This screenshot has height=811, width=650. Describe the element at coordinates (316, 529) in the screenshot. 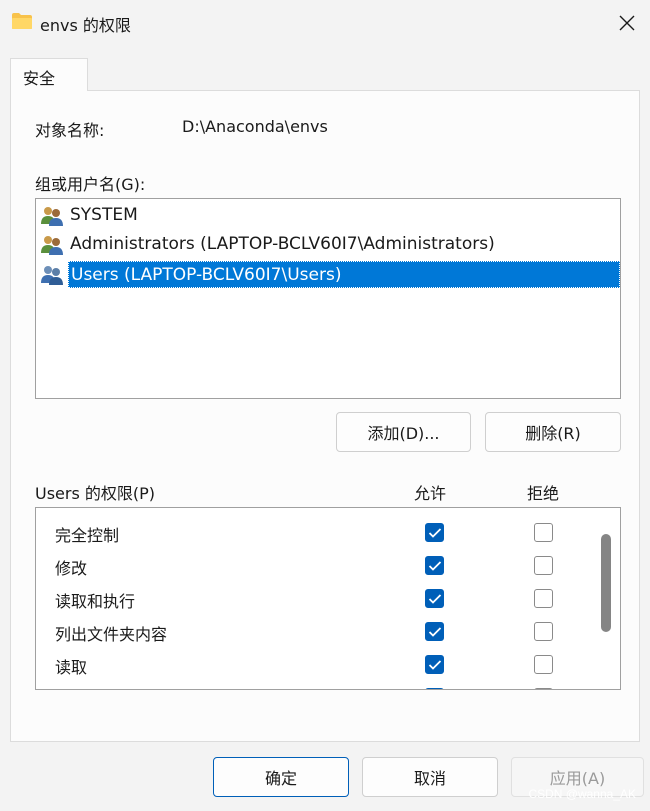

I see `permission-row: 完全控制` at that location.